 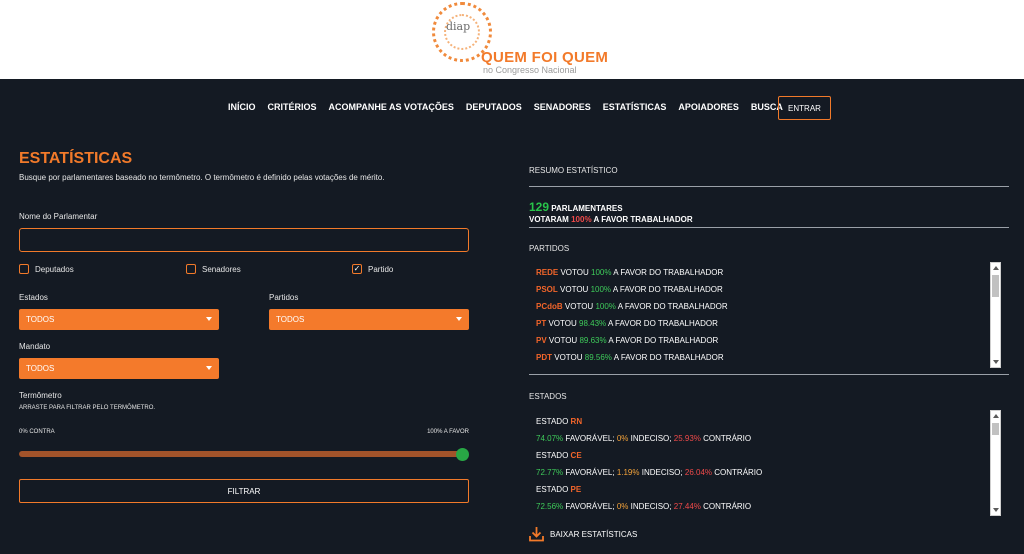 I want to click on count-value: 129, so click(x=539, y=207).